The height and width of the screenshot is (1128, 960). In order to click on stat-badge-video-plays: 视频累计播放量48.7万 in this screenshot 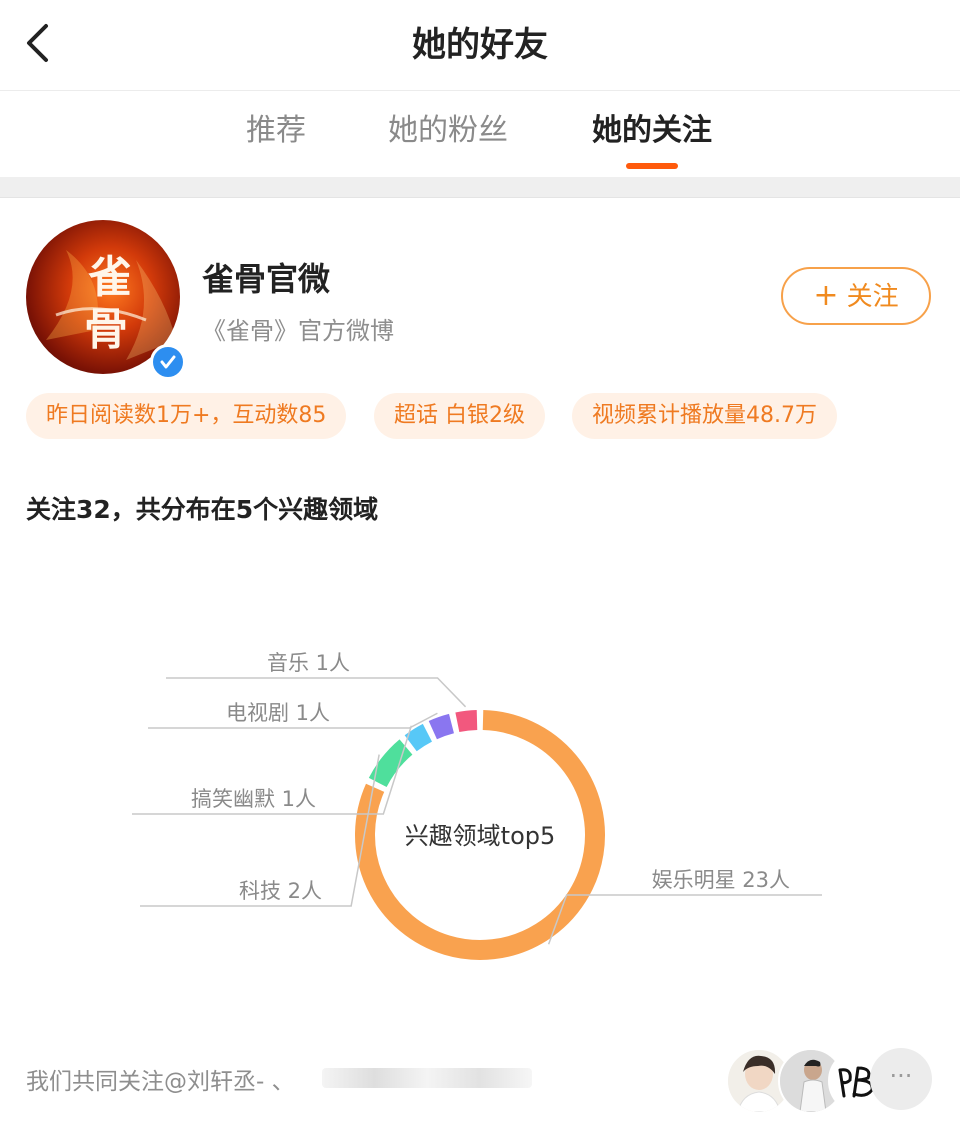, I will do `click(704, 416)`.